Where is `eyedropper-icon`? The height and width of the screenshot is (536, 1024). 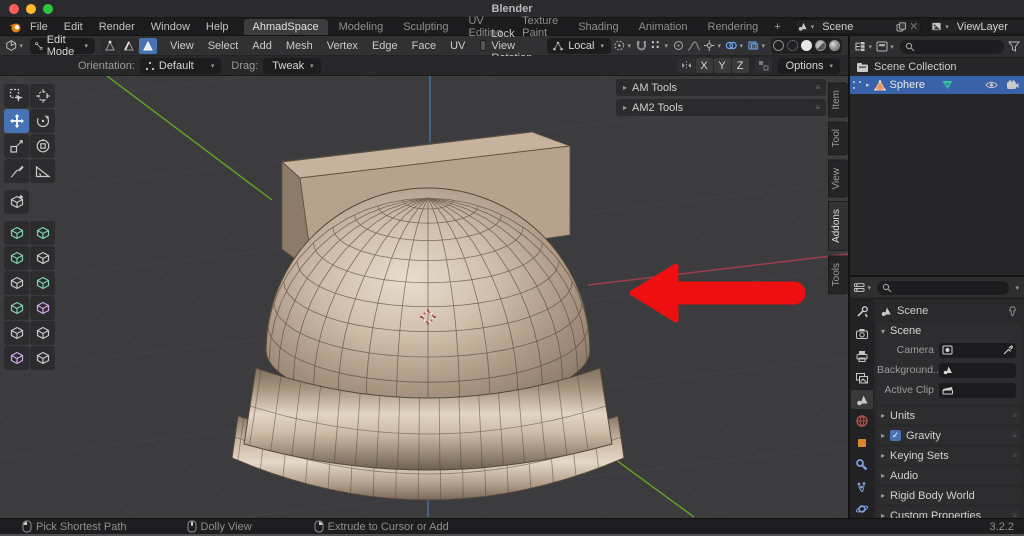
eyedropper-icon is located at coordinates (1008, 350).